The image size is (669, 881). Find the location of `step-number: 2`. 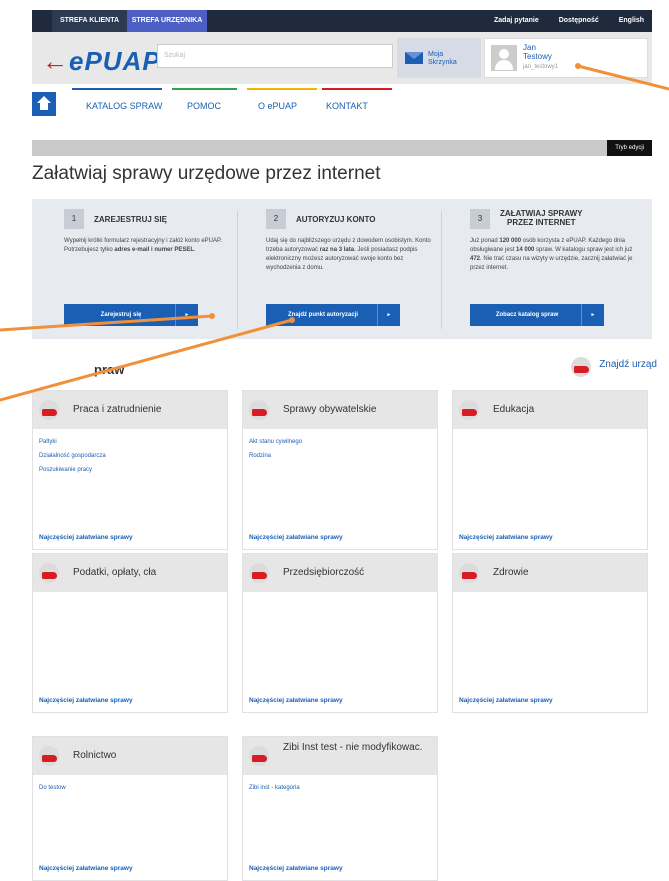

step-number: 2 is located at coordinates (276, 219).